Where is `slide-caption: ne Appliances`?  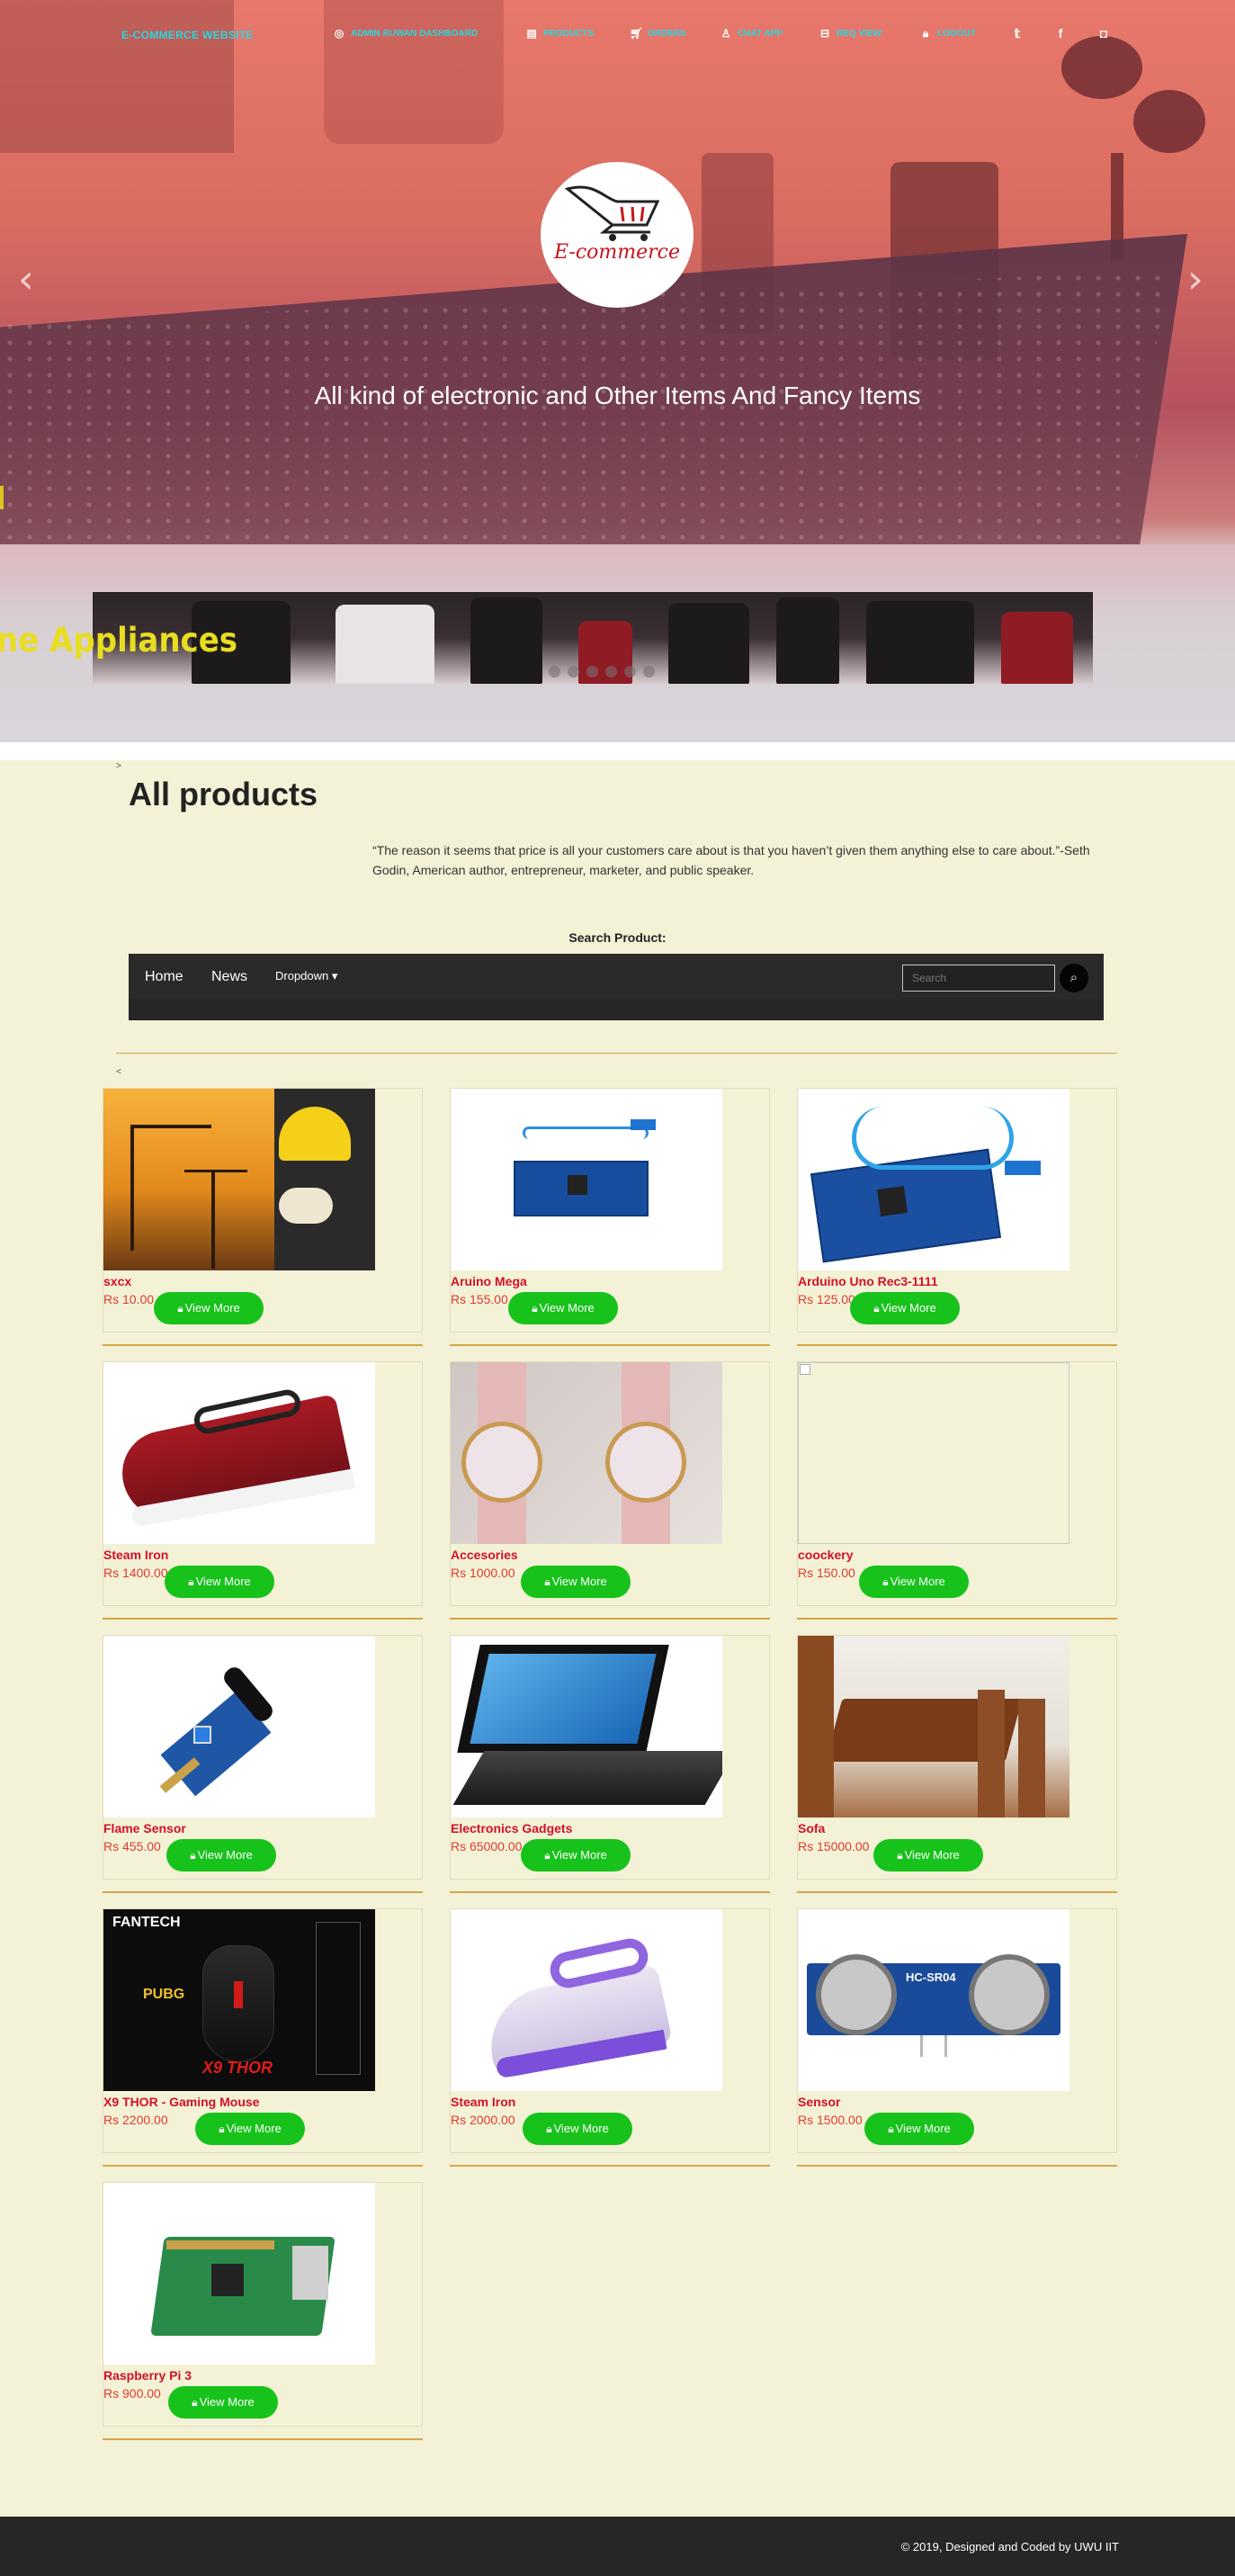 slide-caption: ne Appliances is located at coordinates (118, 641).